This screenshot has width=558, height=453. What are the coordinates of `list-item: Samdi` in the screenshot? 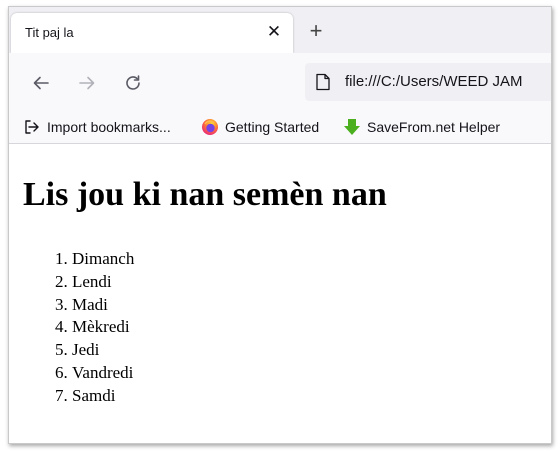 It's located at (103, 396).